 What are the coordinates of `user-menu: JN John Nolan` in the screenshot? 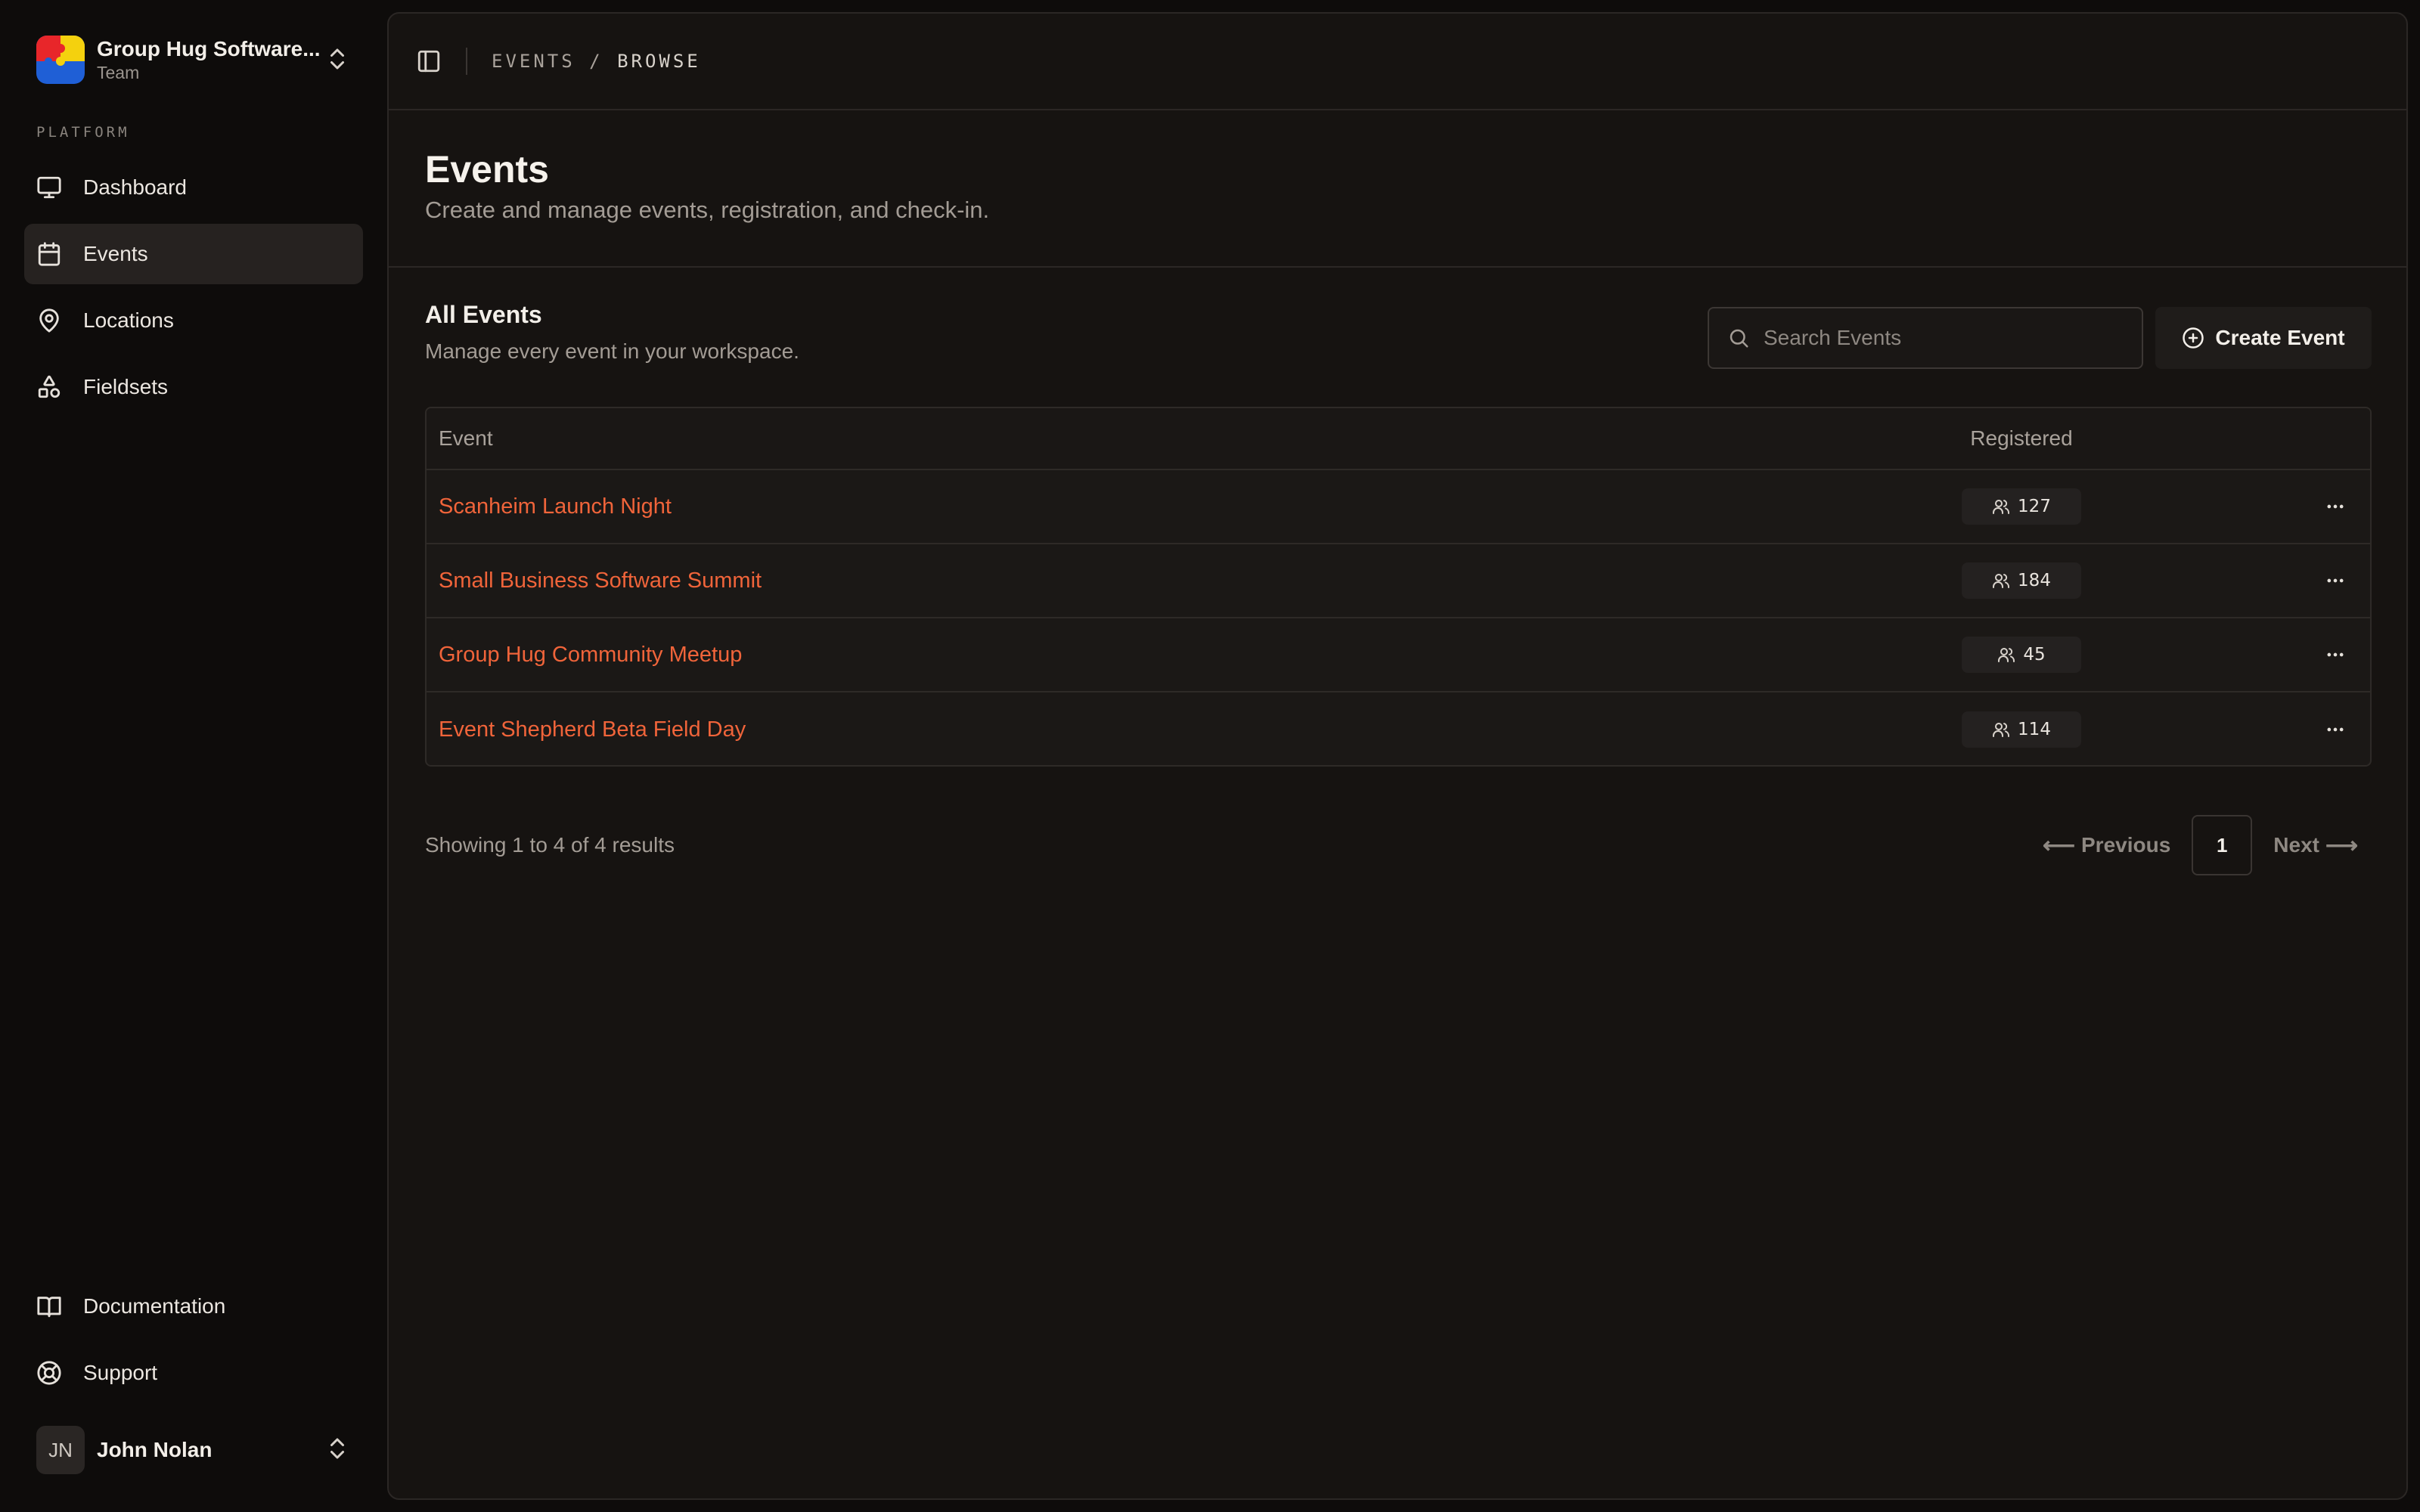 It's located at (199, 1450).